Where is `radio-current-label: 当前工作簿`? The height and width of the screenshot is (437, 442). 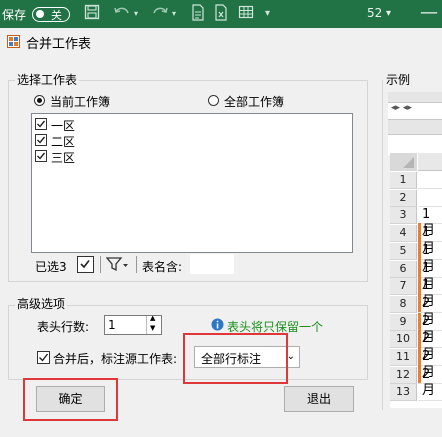 radio-current-label: 当前工作簿 is located at coordinates (80, 101).